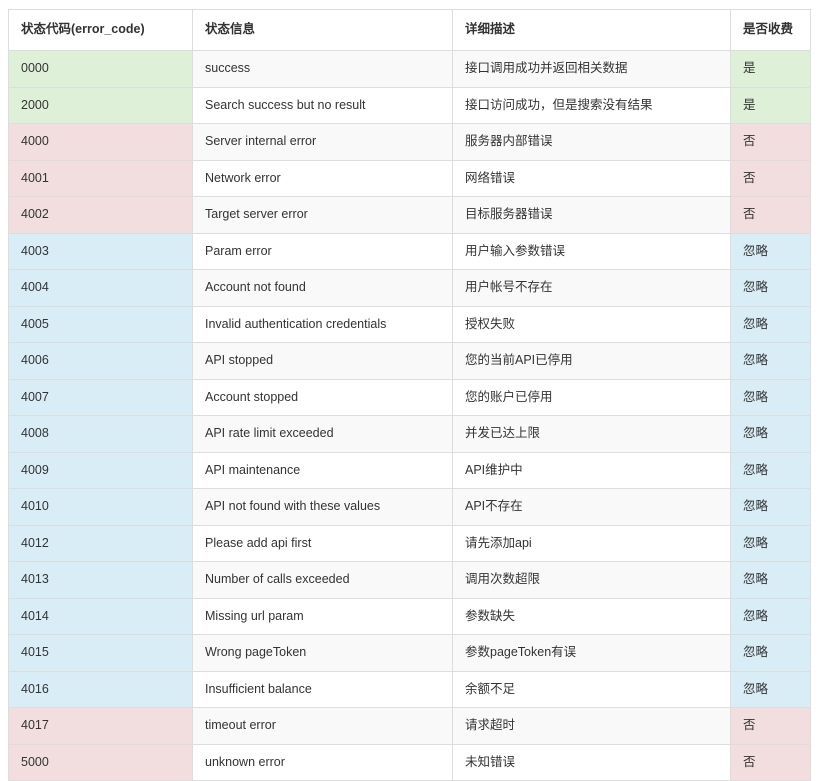 This screenshot has height=781, width=820. I want to click on cell-description: 并发已达上限, so click(591, 434).